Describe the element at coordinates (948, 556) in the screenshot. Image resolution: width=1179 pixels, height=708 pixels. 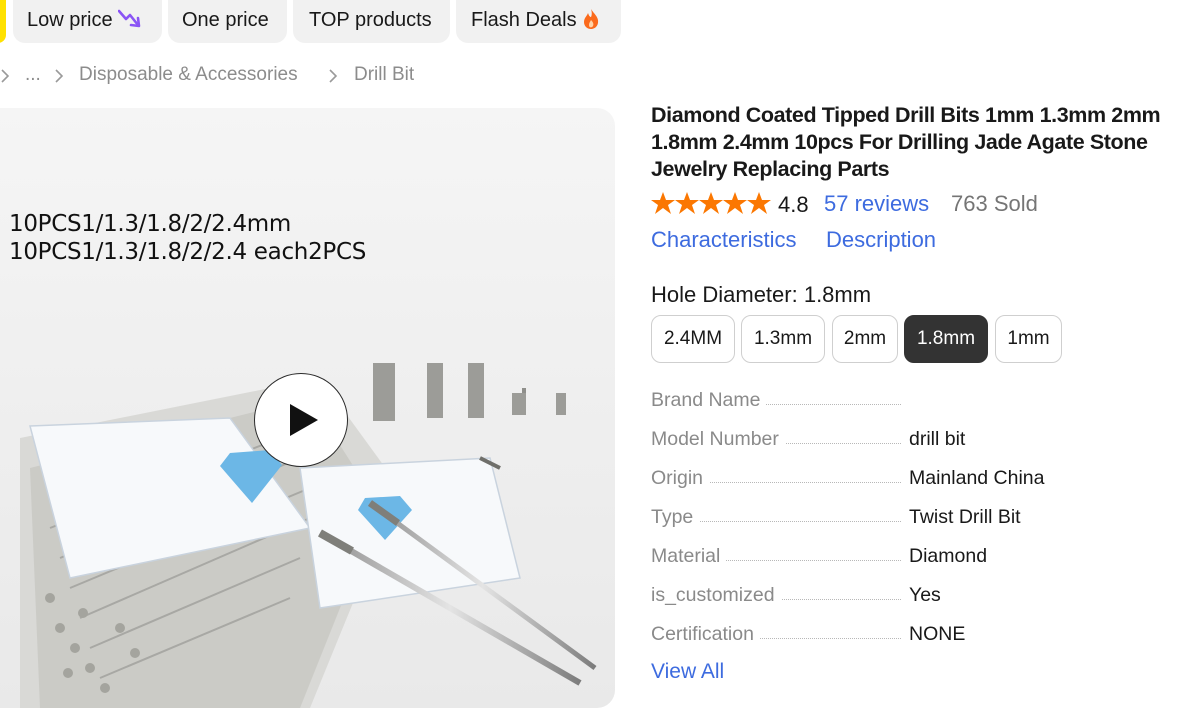
I see `spec-value: Diamond` at that location.